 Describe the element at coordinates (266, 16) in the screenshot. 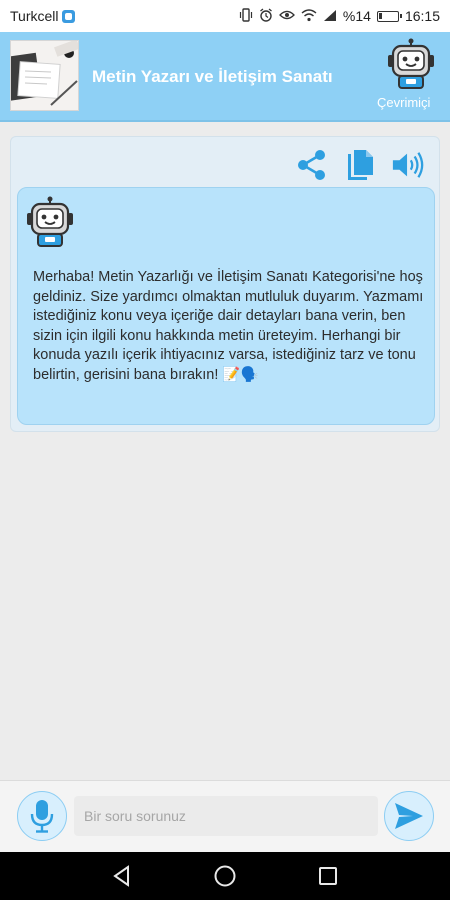

I see `alarm-icon` at that location.